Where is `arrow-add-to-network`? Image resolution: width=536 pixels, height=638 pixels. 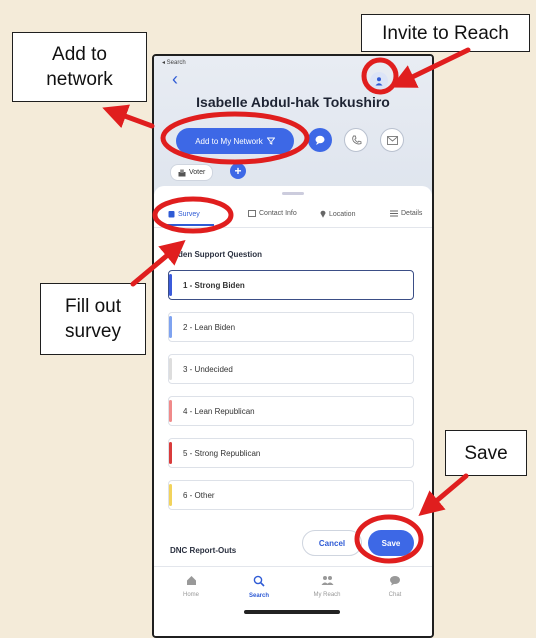
arrow-add-to-network is located at coordinates (128, 116).